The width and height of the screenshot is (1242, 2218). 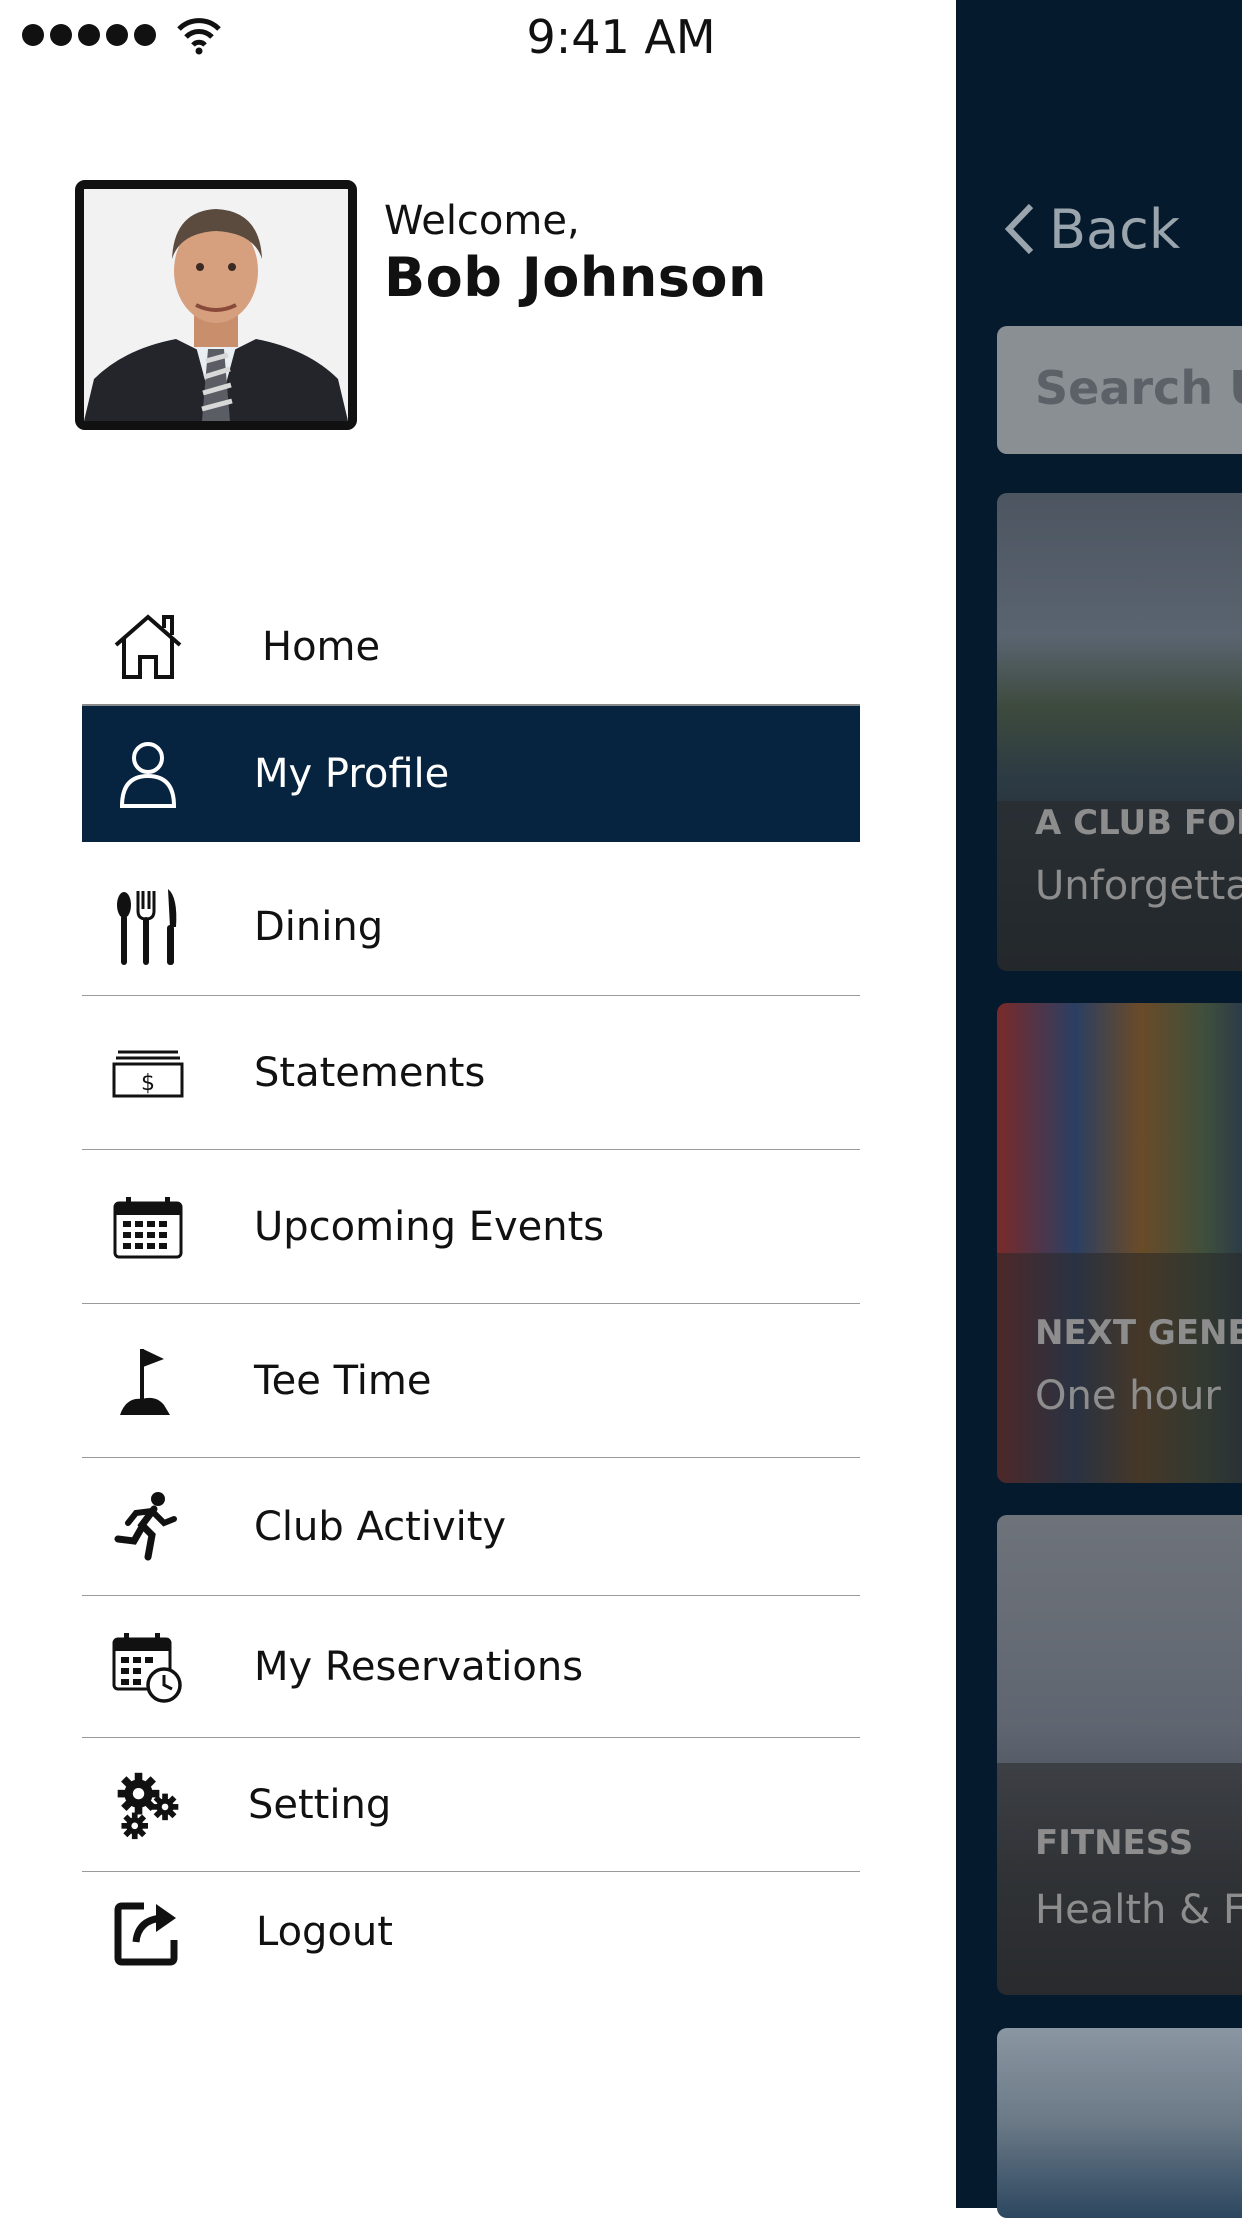 I want to click on menu-label: Upcoming Events, so click(x=429, y=1226).